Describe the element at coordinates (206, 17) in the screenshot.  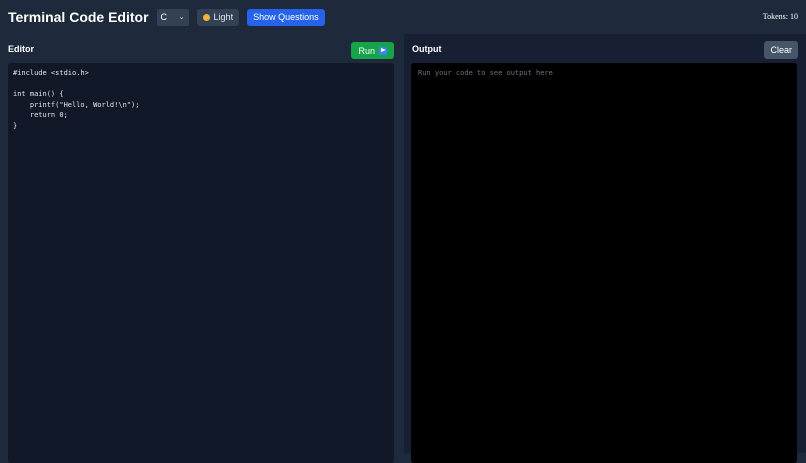
I see `sun-icon` at that location.